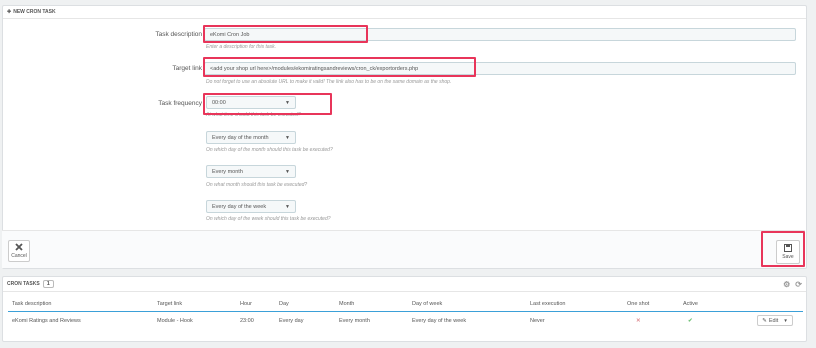  What do you see at coordinates (284, 304) in the screenshot?
I see `col-day: Day` at bounding box center [284, 304].